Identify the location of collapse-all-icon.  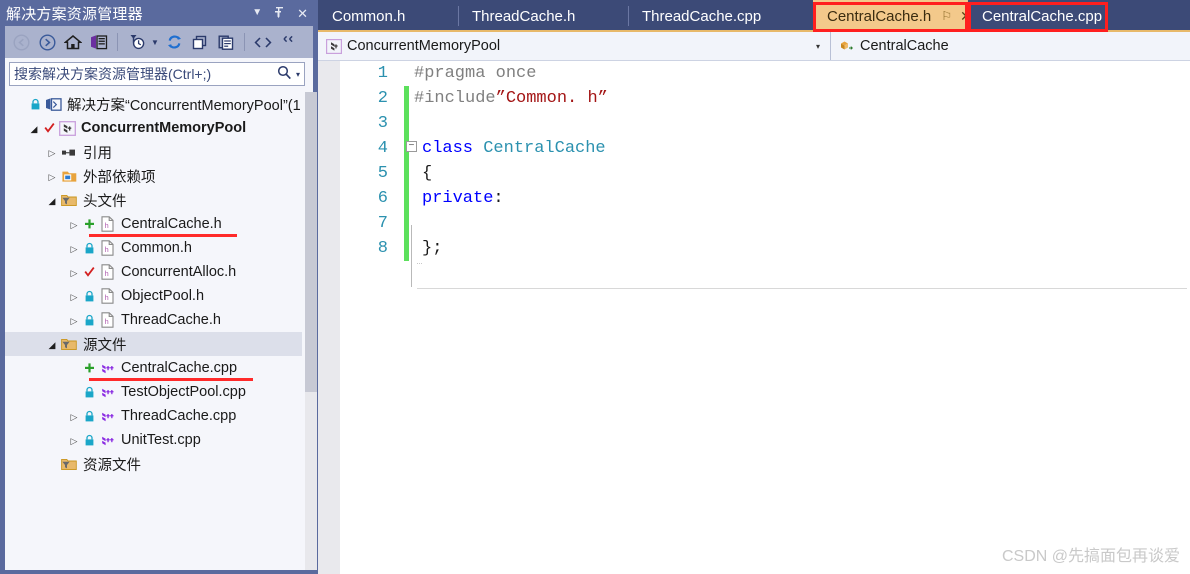
(200, 42).